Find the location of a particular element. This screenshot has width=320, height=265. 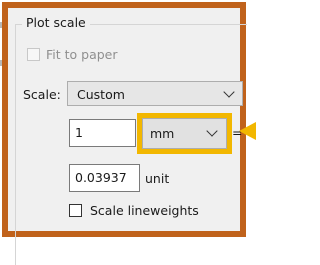

drawing-units-input: 0.03937 is located at coordinates (104, 178).